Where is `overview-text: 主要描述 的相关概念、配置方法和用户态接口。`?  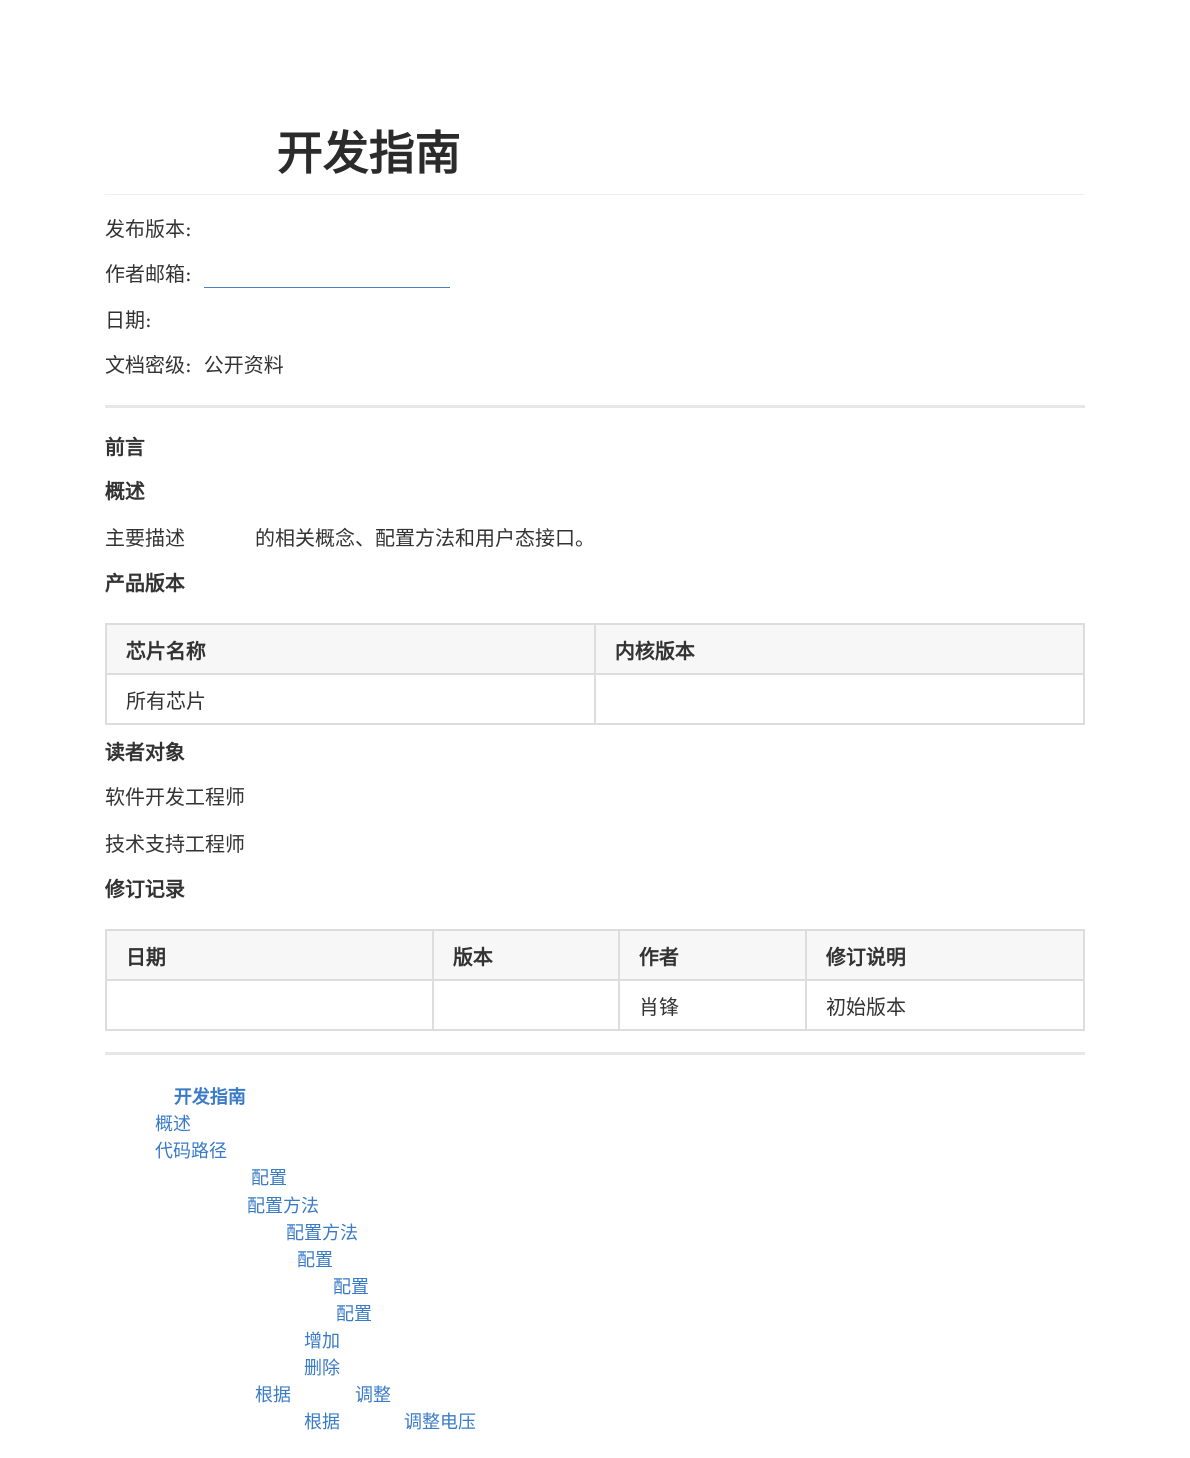
overview-text: 主要描述 的相关概念、配置方法和用户态接口。 is located at coordinates (350, 538).